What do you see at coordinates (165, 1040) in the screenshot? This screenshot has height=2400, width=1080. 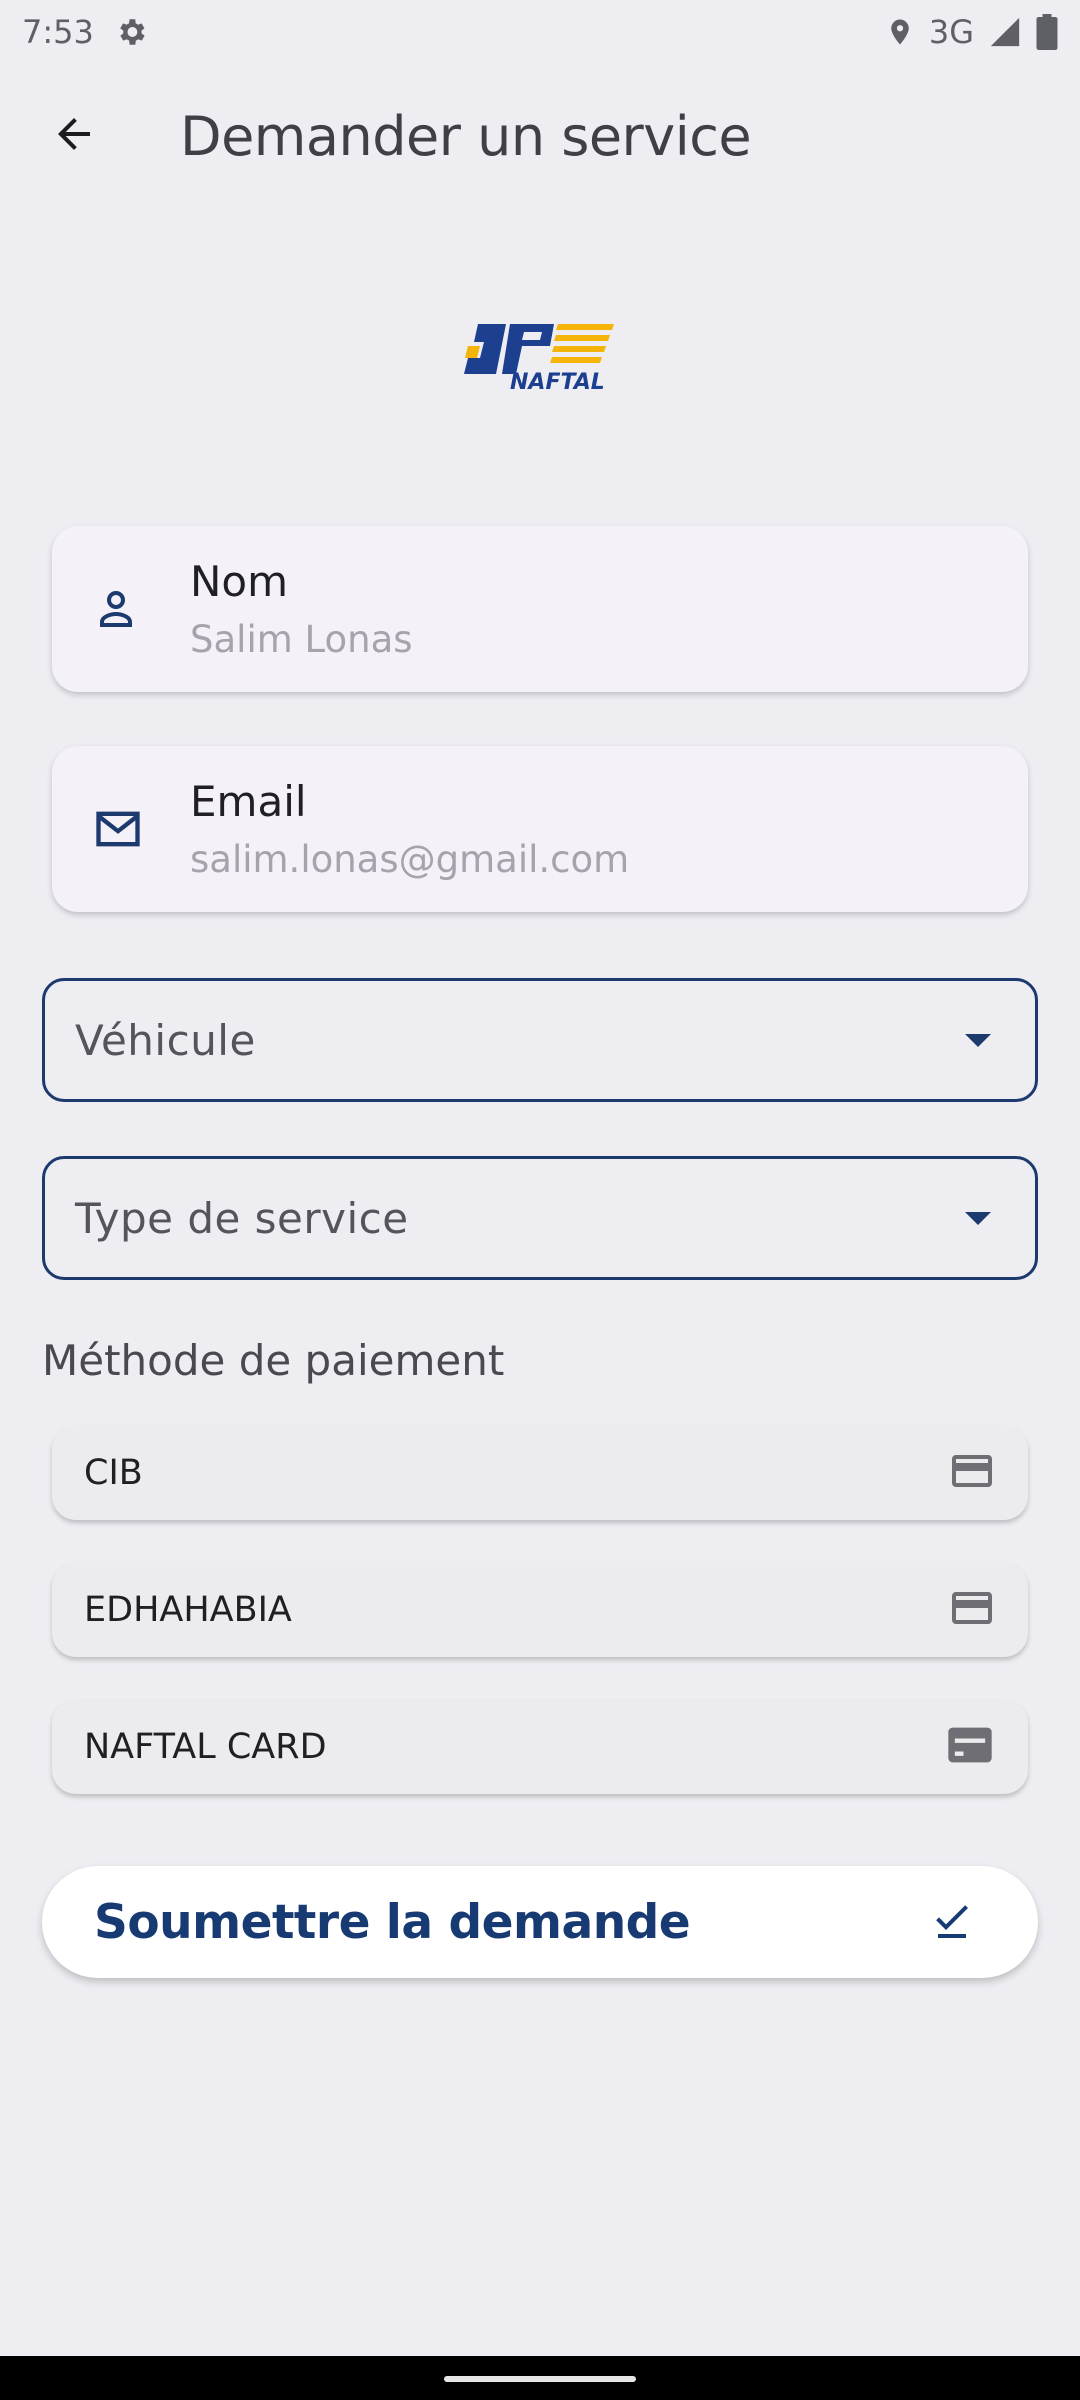 I see `vehicle-dropdown-label: Véhicule` at bounding box center [165, 1040].